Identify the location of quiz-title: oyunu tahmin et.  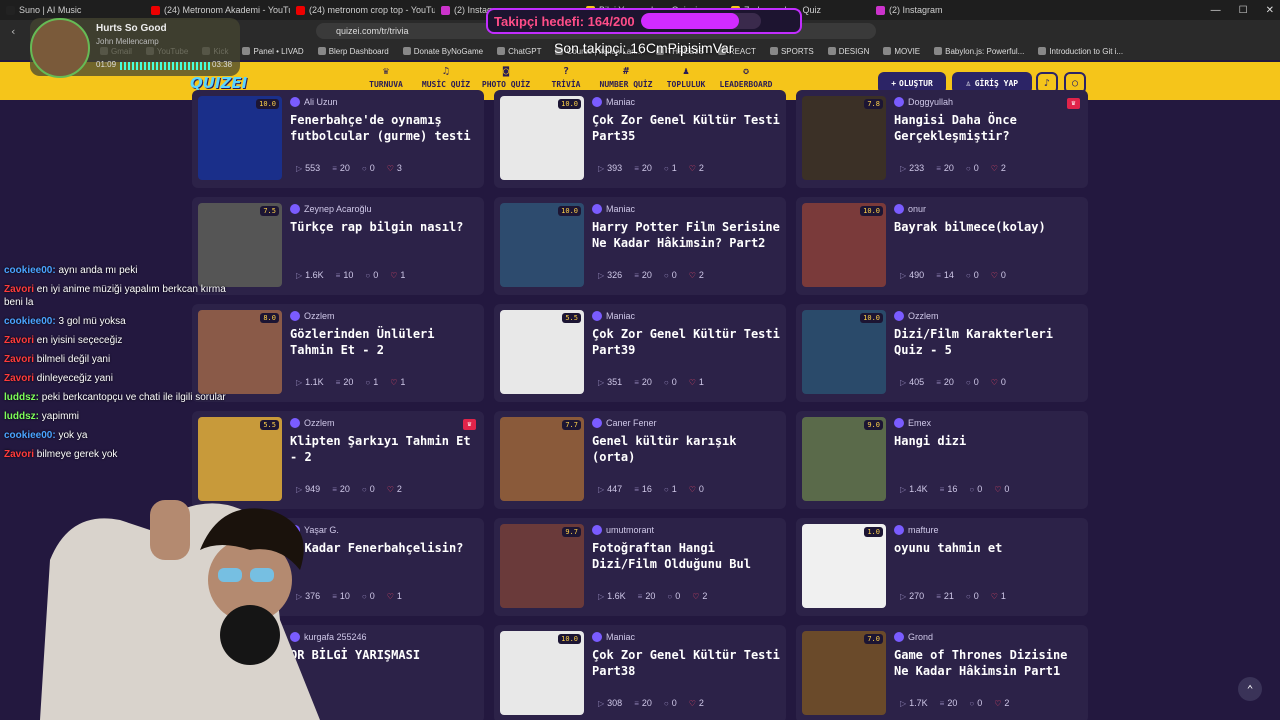
(989, 548).